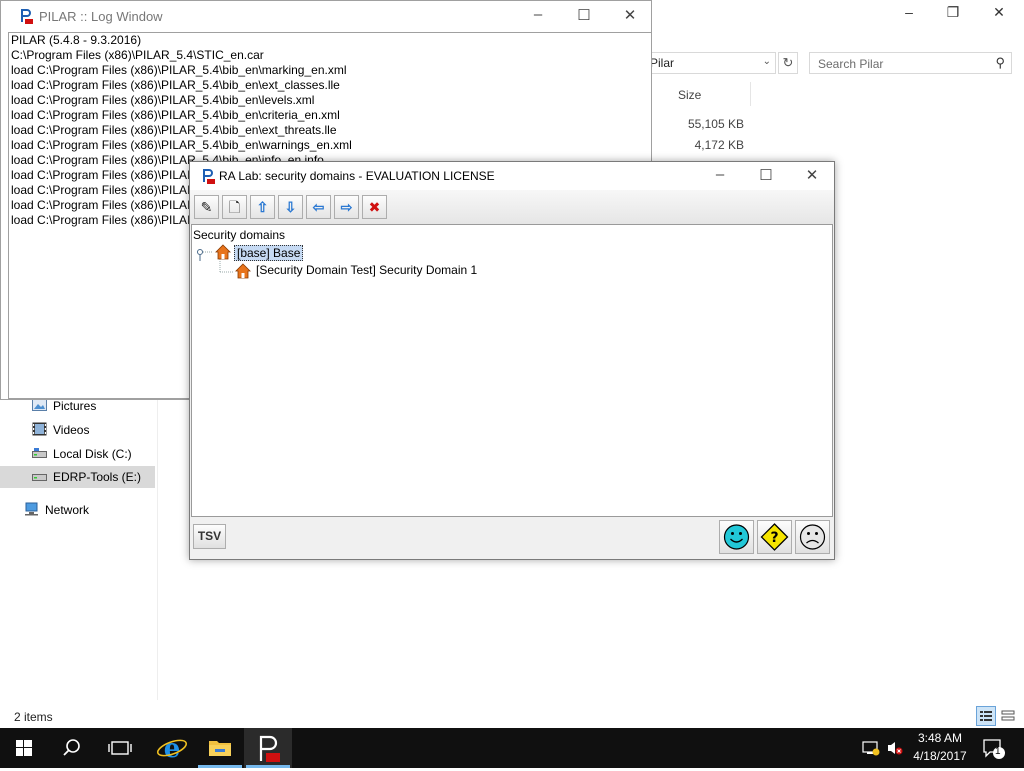  I want to click on tsv-button: TSV, so click(209, 536).